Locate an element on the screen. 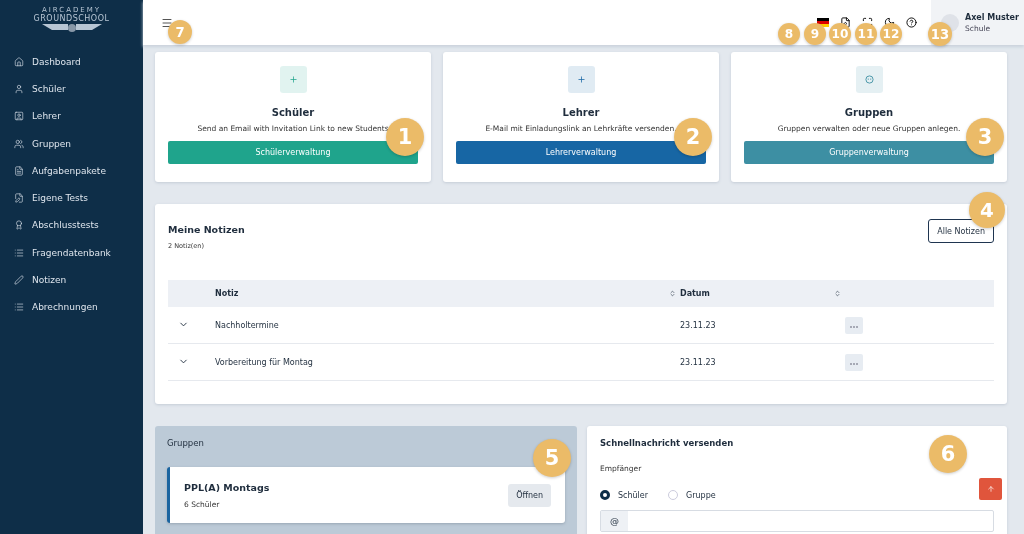 This screenshot has height=534, width=1024. numbered-callout-tooltip: 4 is located at coordinates (987, 210).